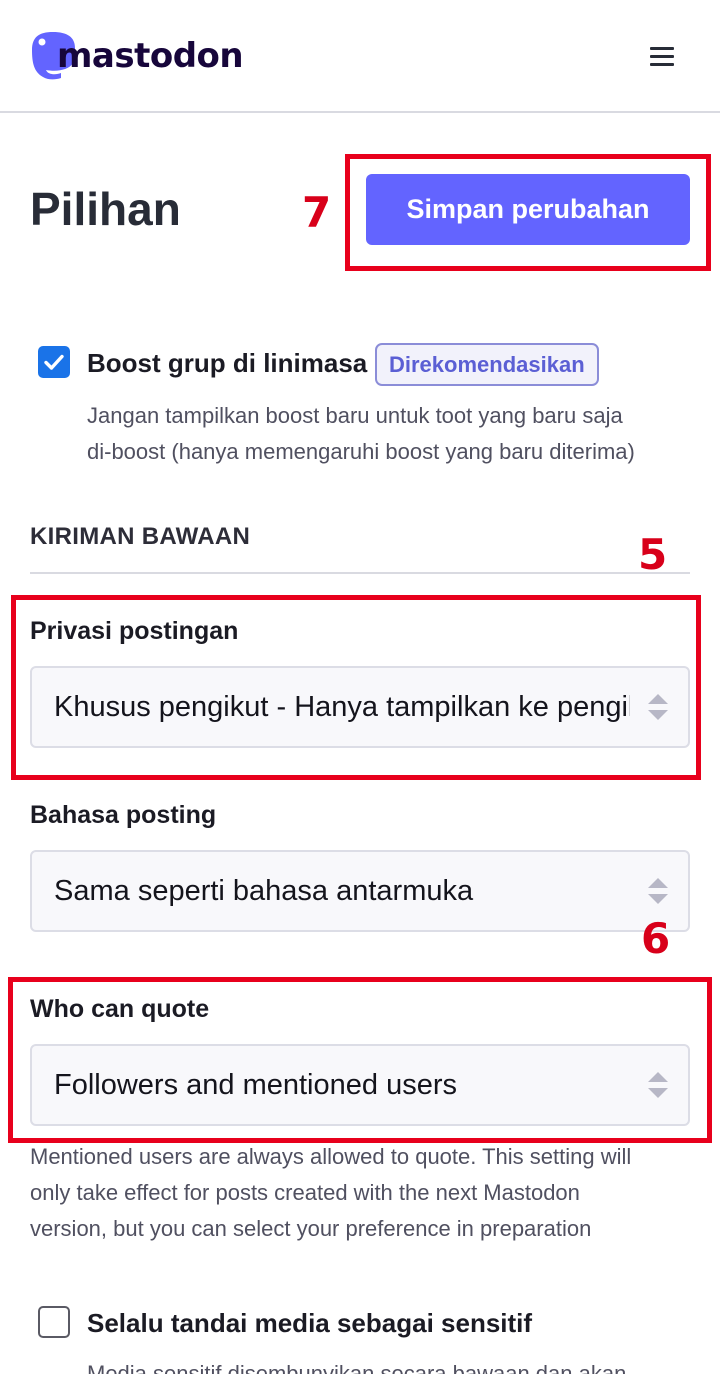  I want to click on recommended-badge: Direkomendasikan, so click(487, 364).